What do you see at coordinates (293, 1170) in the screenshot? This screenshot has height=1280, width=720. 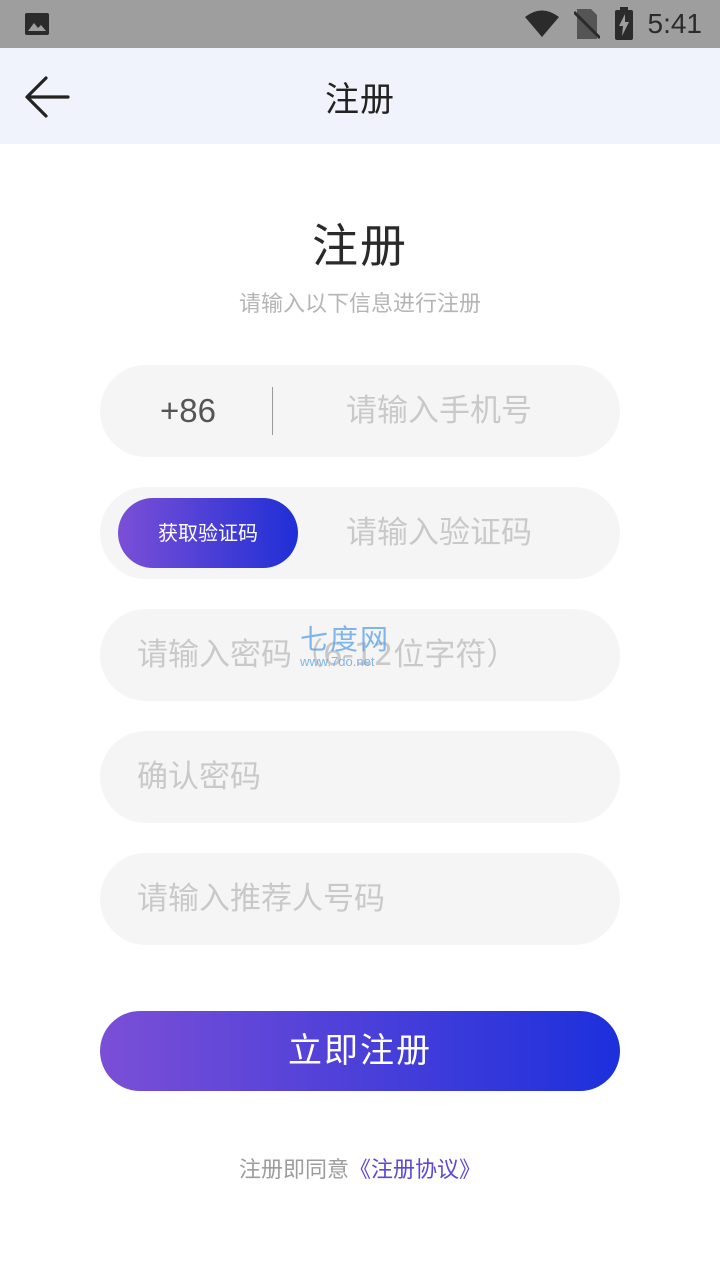 I see `agreement-text: 注册即同意` at bounding box center [293, 1170].